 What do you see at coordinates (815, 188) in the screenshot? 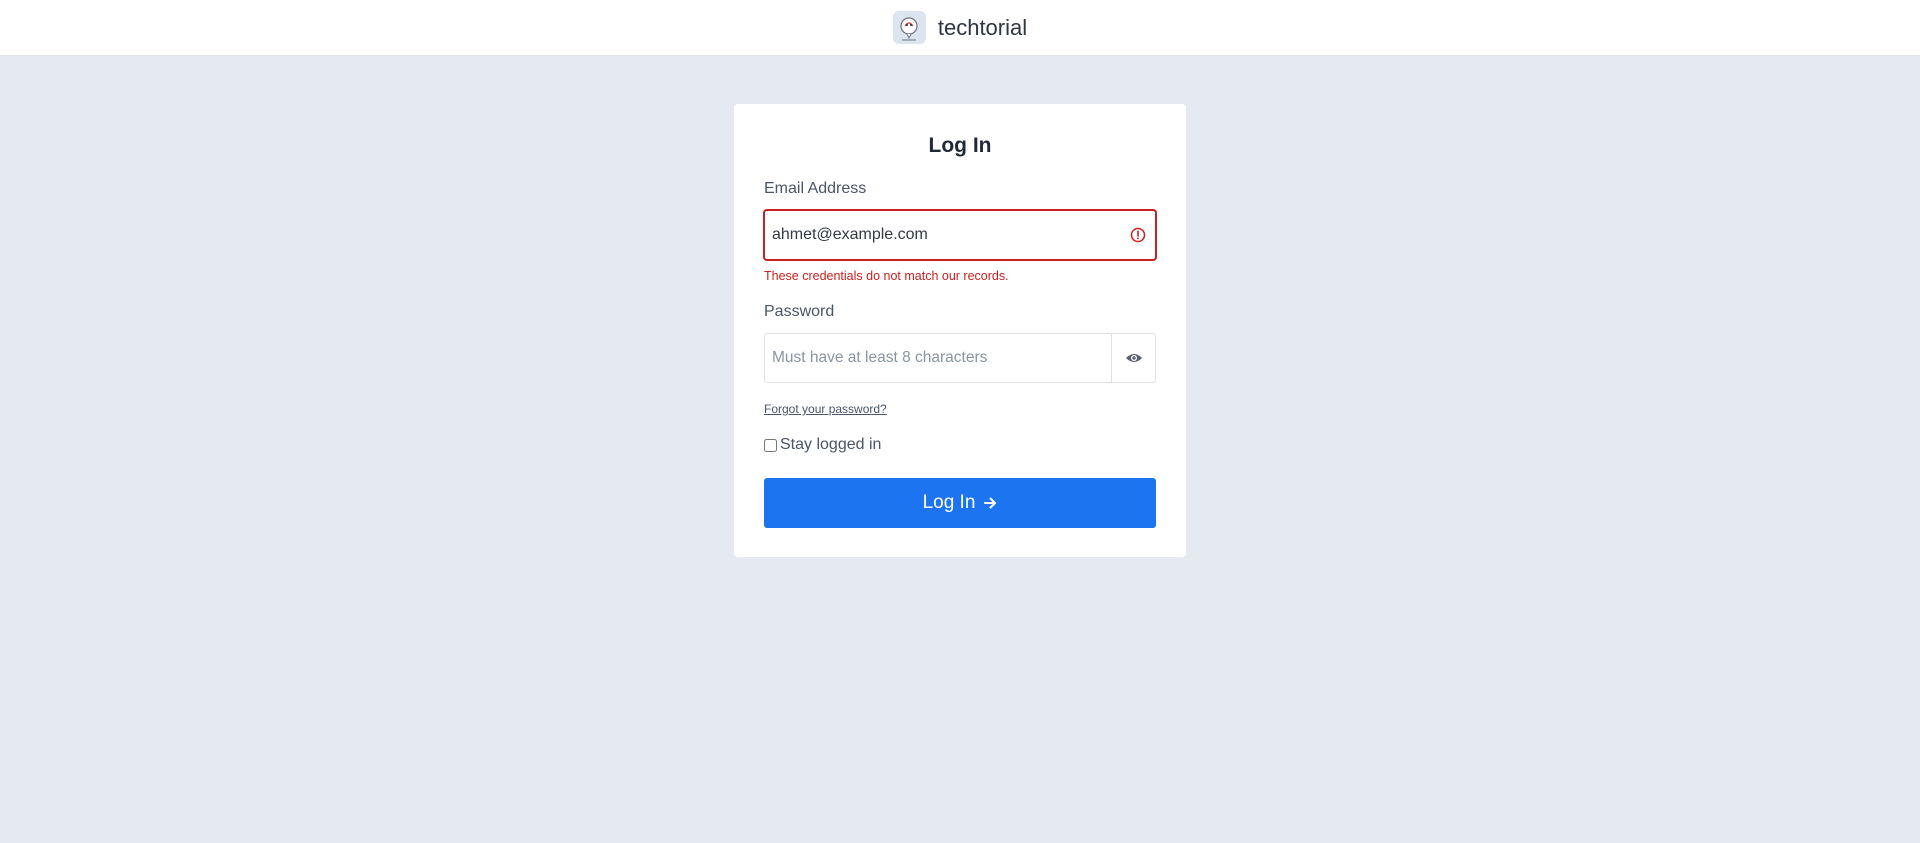
I see `email-label: Email Address` at bounding box center [815, 188].